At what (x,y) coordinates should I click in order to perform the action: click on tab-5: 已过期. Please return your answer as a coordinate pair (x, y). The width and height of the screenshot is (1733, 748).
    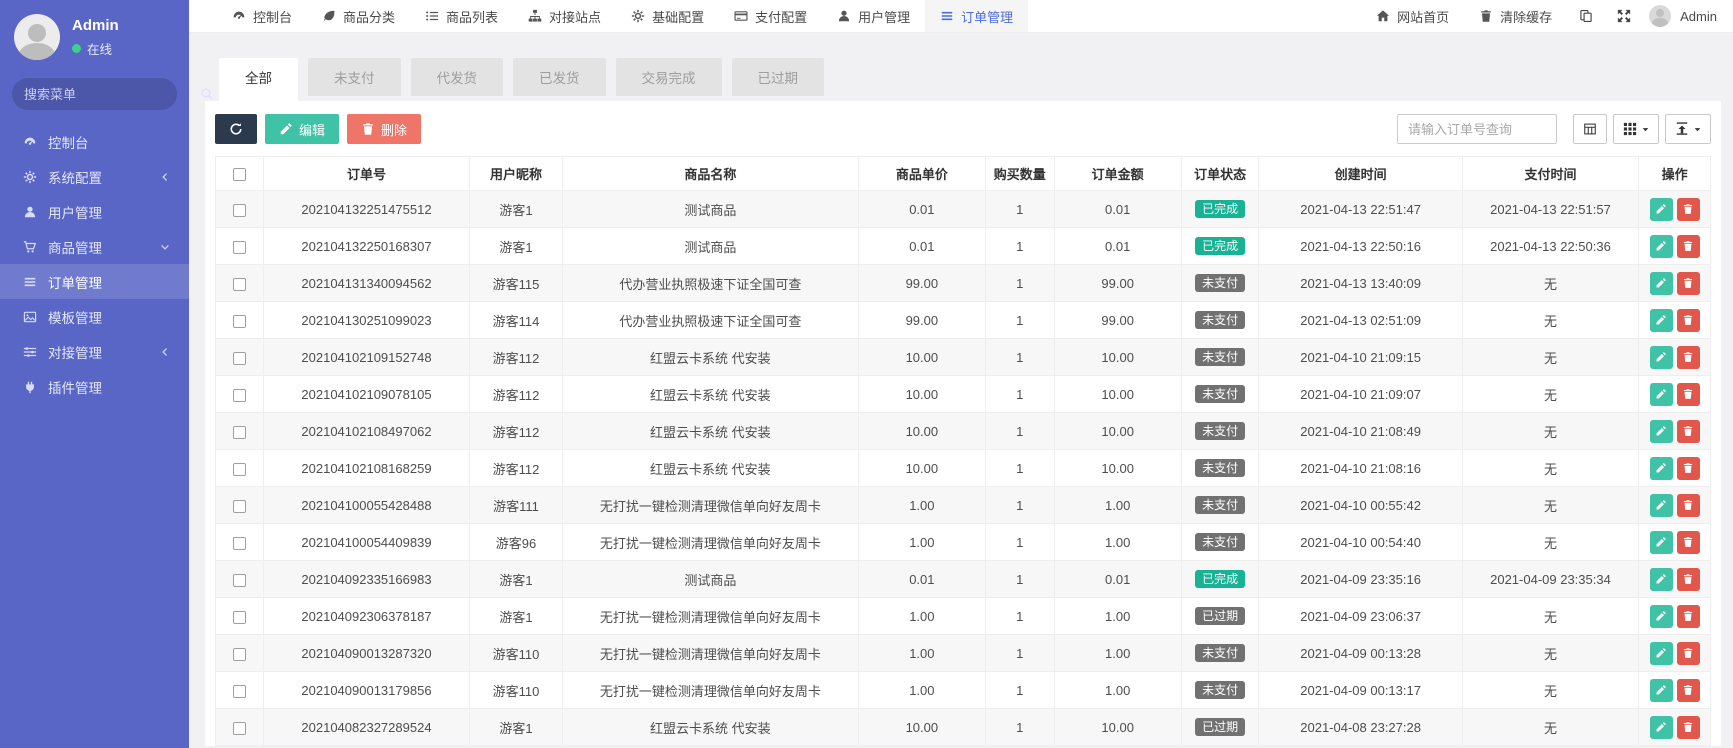
    Looking at the image, I should click on (777, 77).